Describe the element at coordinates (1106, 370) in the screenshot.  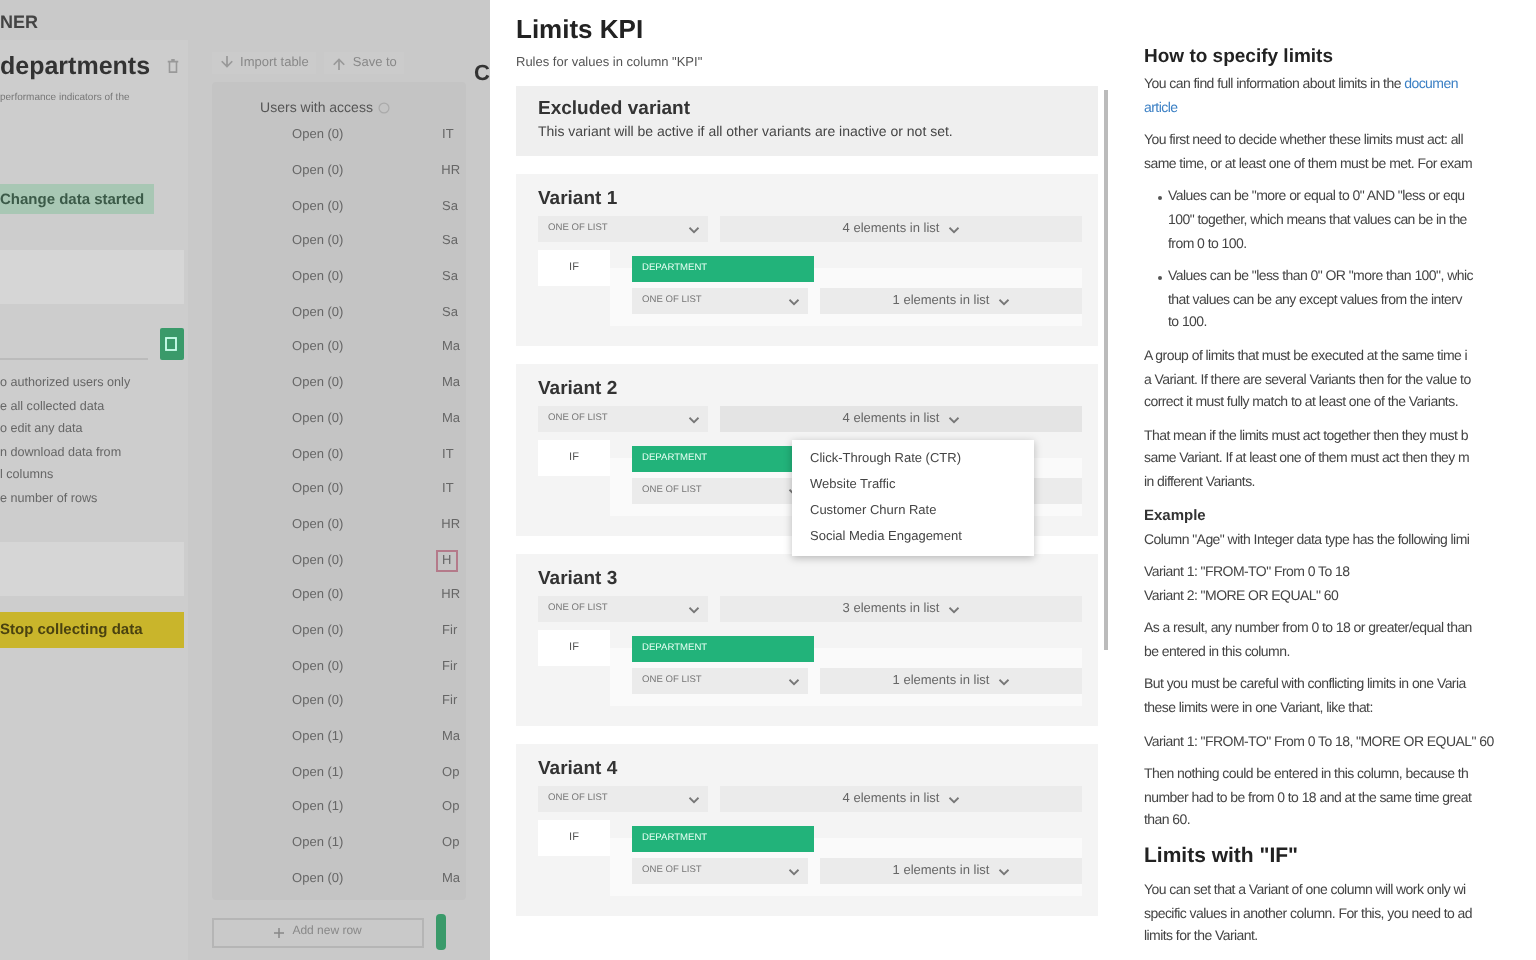
I see `scrollbar` at that location.